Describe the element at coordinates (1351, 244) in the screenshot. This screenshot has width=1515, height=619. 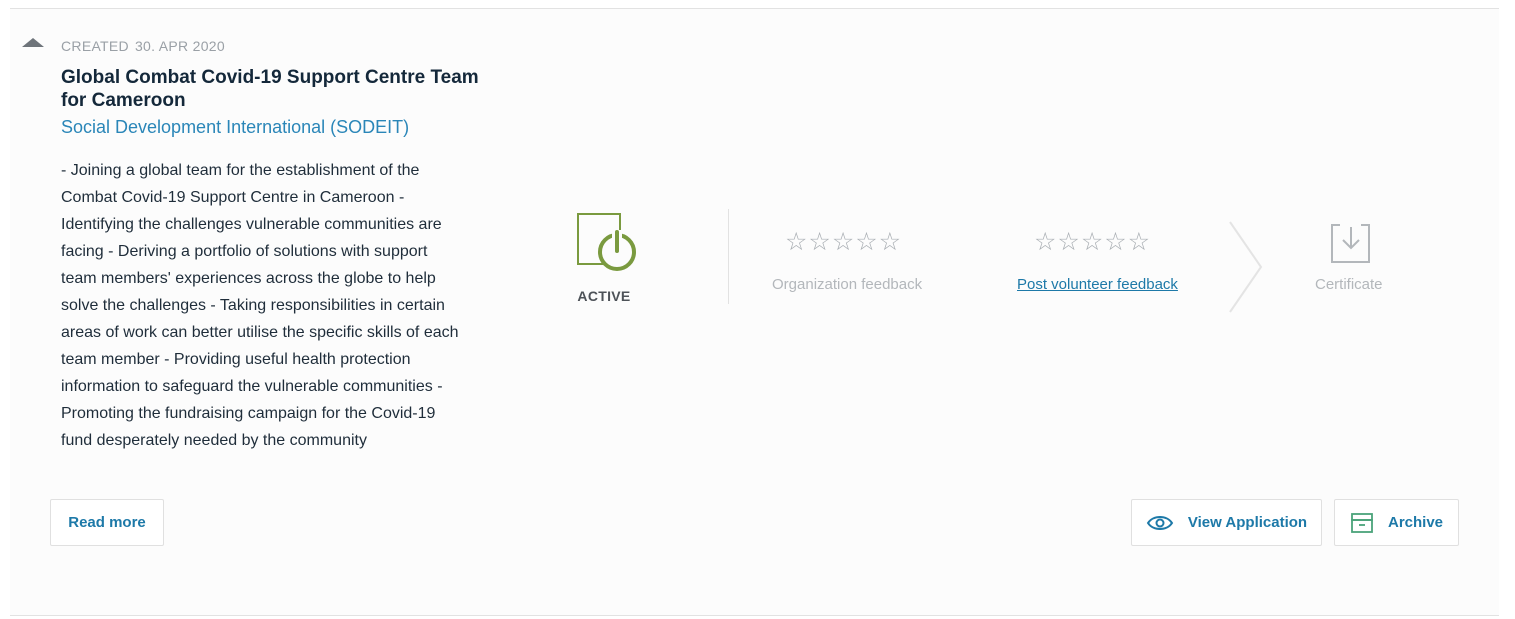
I see `download-icon` at that location.